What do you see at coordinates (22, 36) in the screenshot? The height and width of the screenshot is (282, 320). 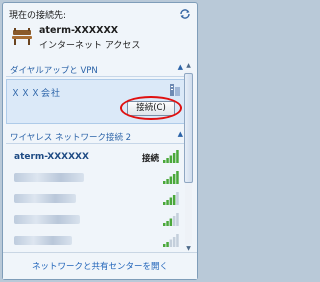 I see `bench-network-icon` at bounding box center [22, 36].